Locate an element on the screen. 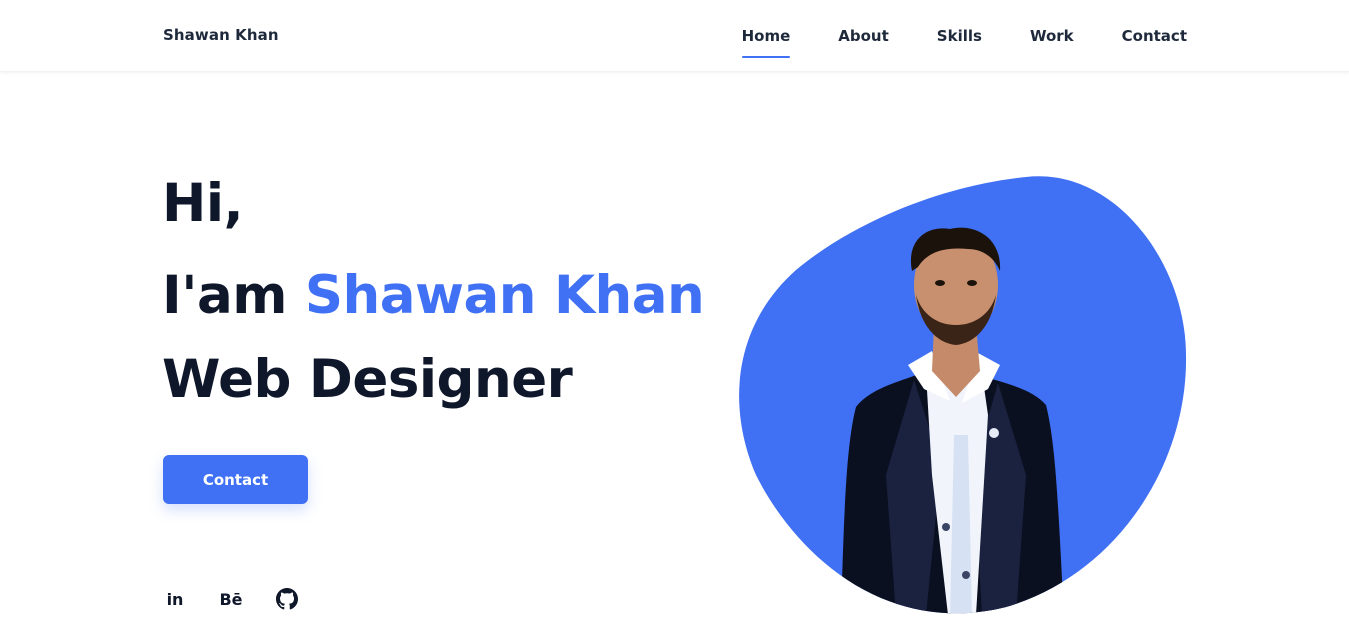 Image resolution: width=1349 pixels, height=639 pixels. github-link is located at coordinates (287, 599).